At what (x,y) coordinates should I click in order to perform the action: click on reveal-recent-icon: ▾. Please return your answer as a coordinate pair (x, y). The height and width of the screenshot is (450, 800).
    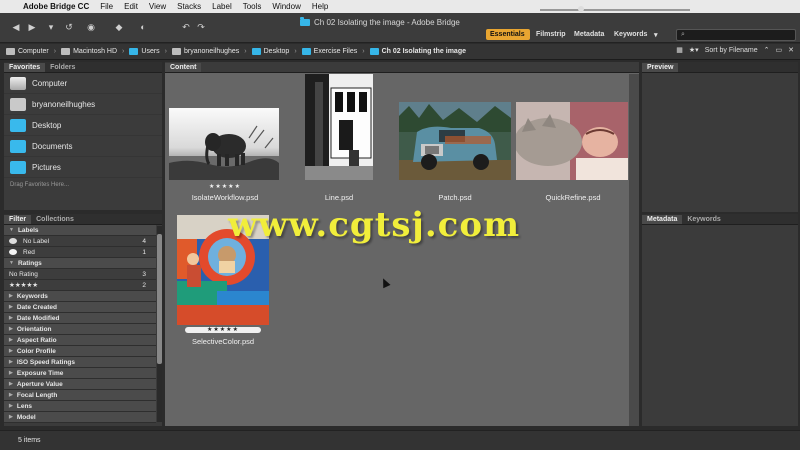
    Looking at the image, I should click on (51, 27).